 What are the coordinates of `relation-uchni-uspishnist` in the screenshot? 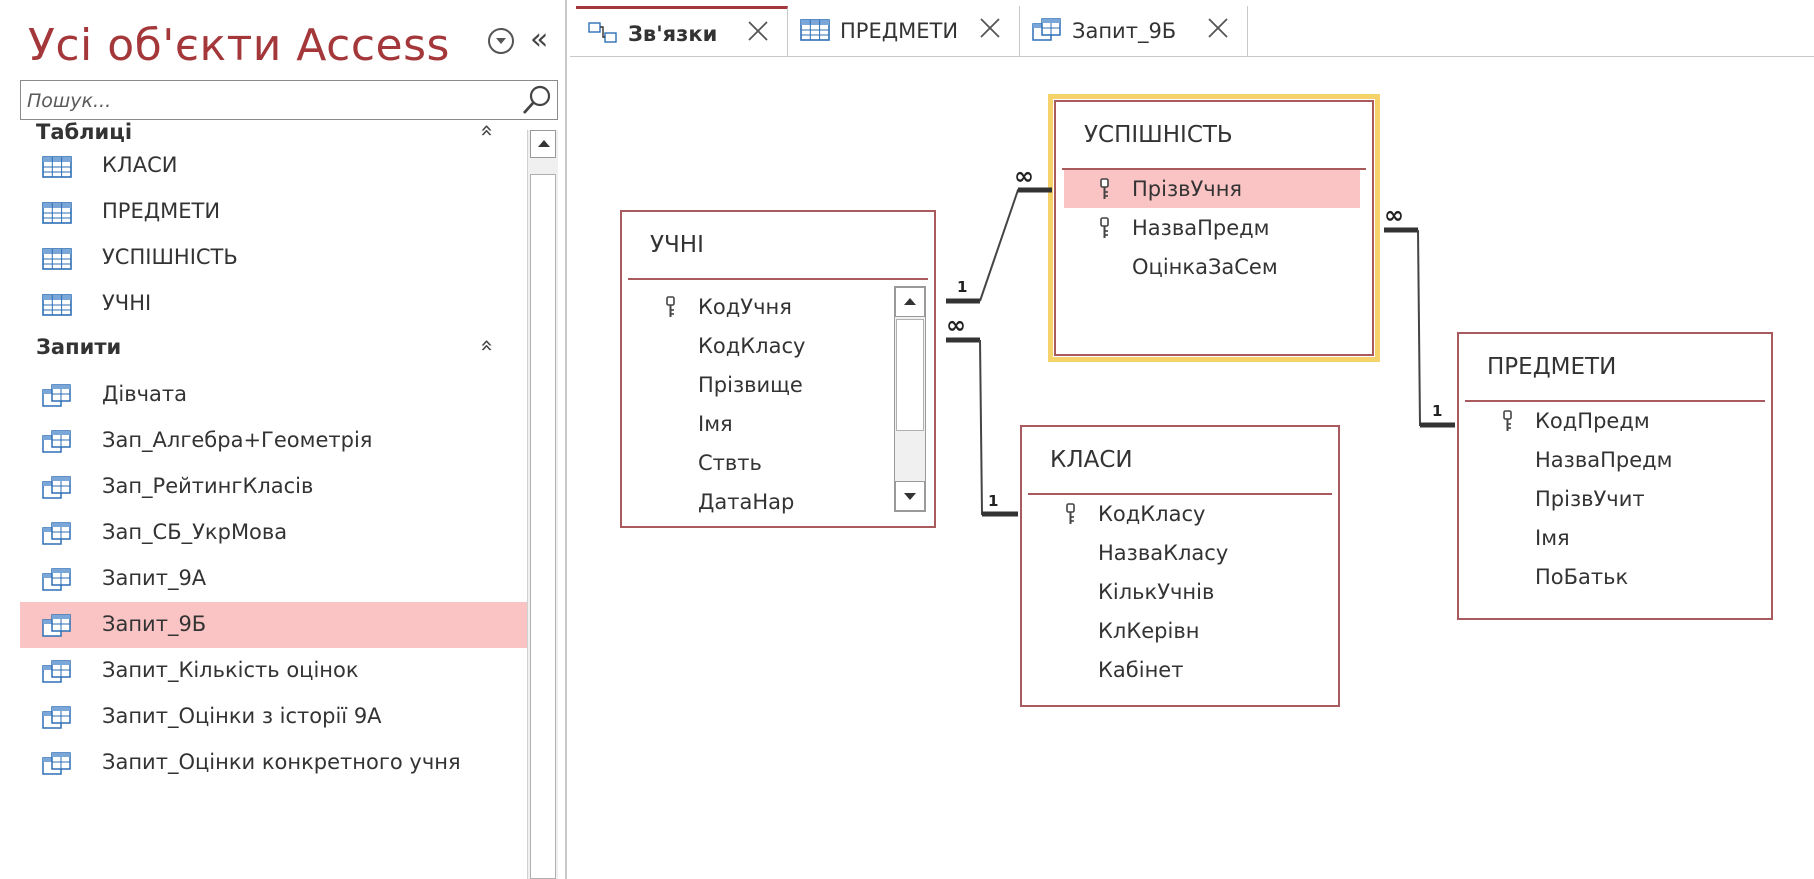 It's located at (1015, 245).